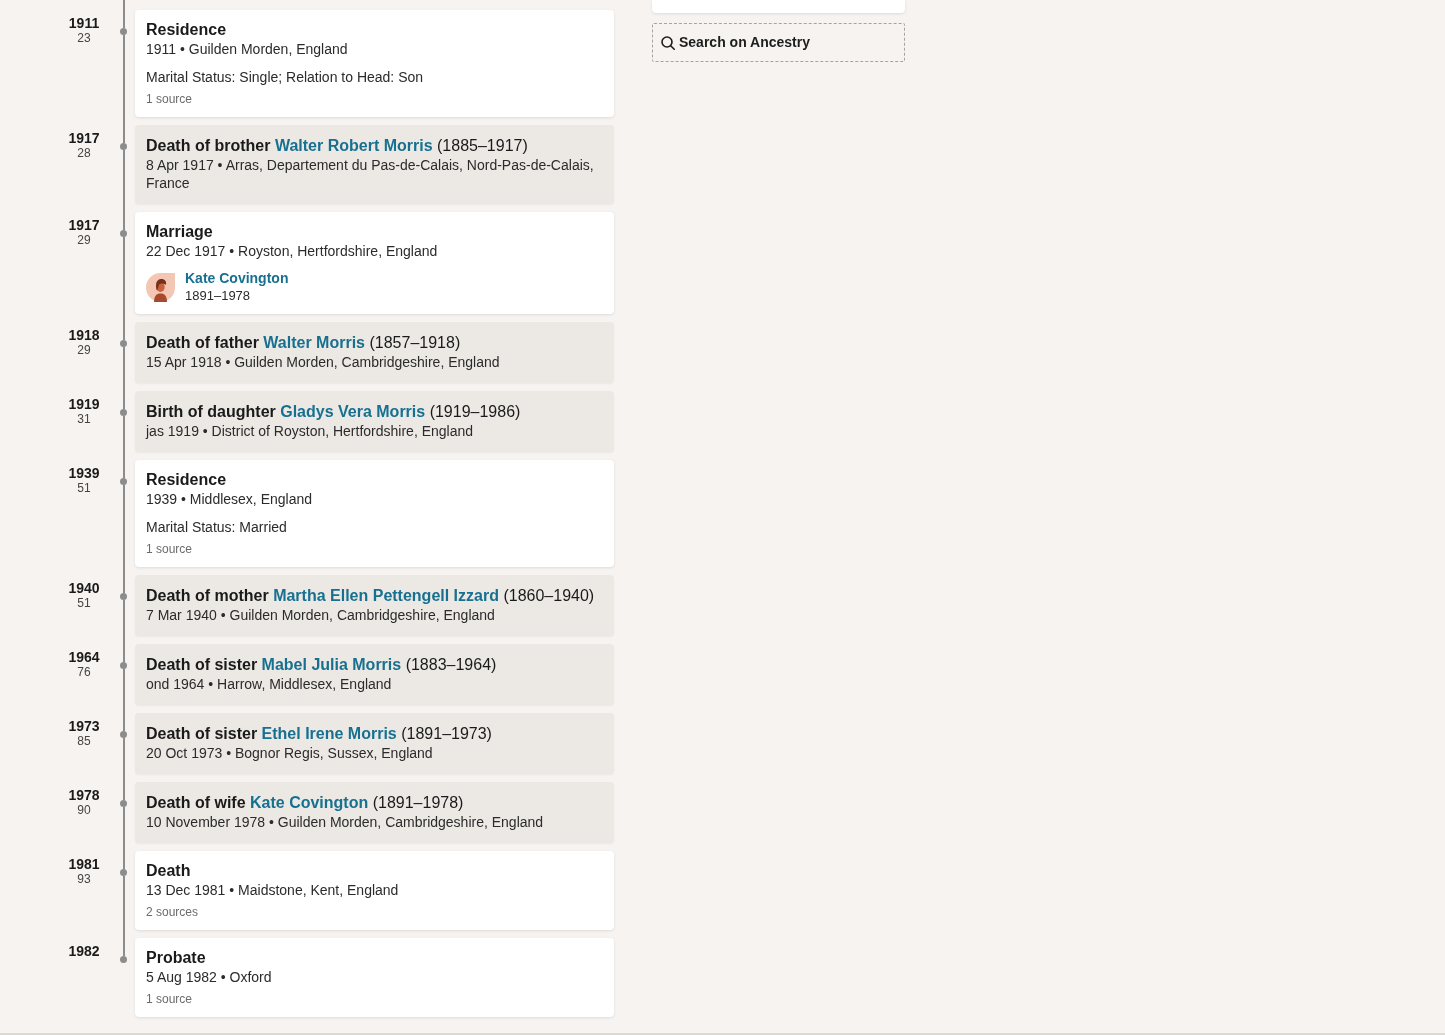 The width and height of the screenshot is (1445, 1035). Describe the element at coordinates (84, 404) in the screenshot. I see `event-year: 1919` at that location.